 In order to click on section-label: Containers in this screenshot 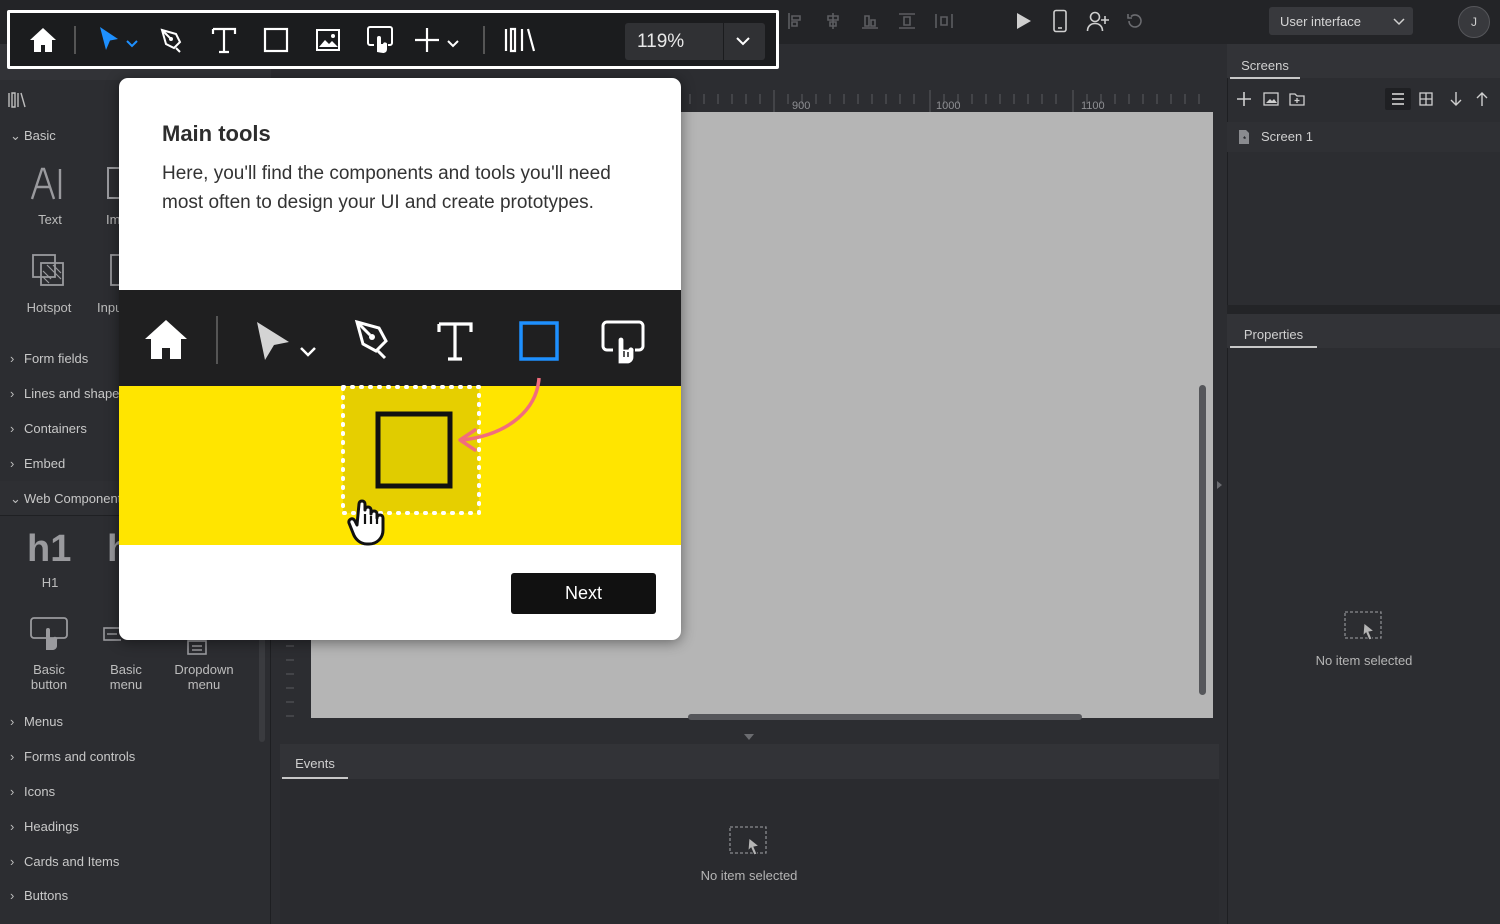, I will do `click(55, 428)`.